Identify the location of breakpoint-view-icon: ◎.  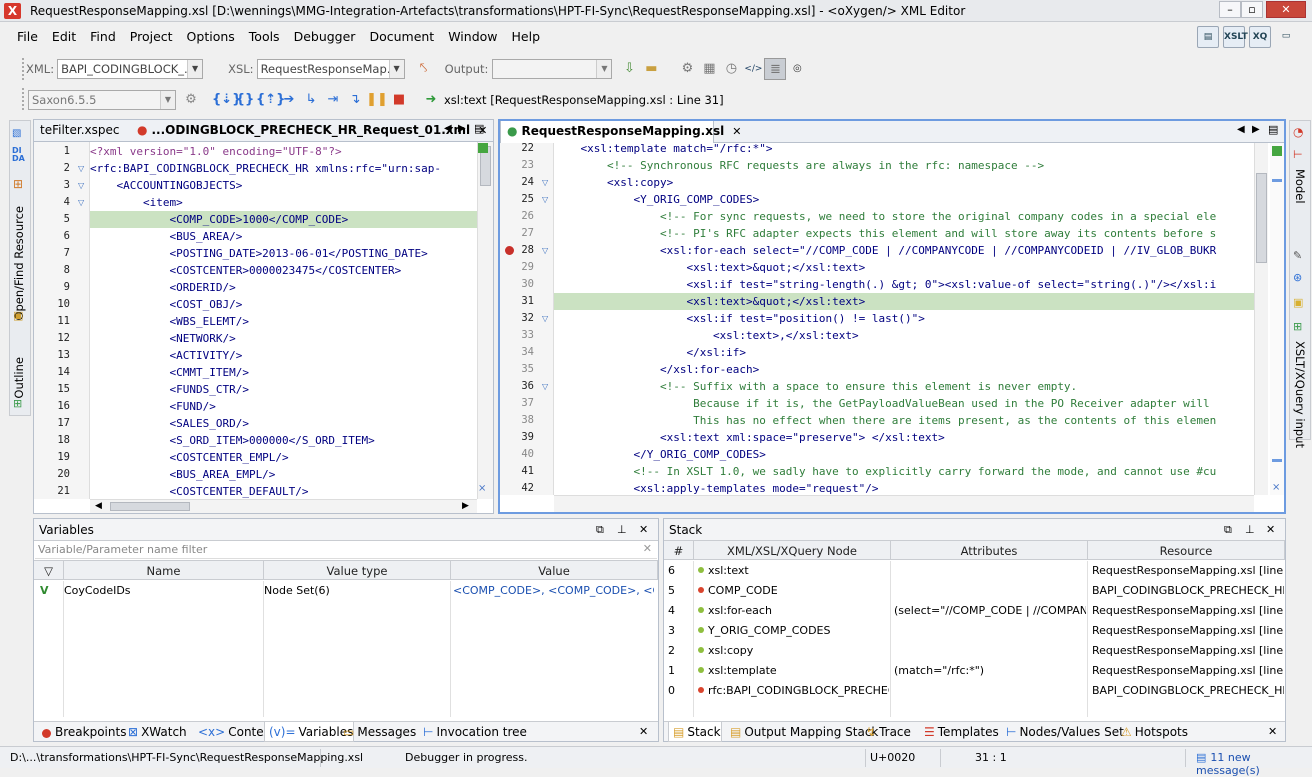
(797, 69).